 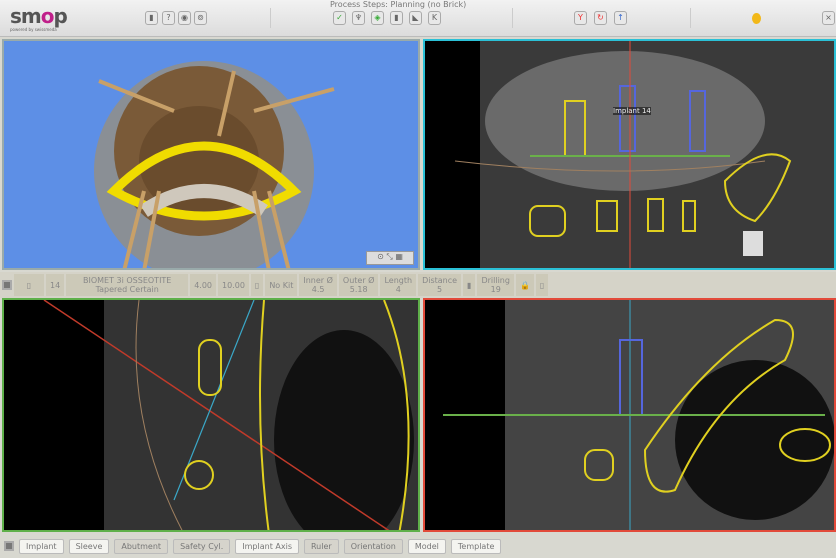 What do you see at coordinates (426, 546) in the screenshot?
I see `toggle-model: Model` at bounding box center [426, 546].